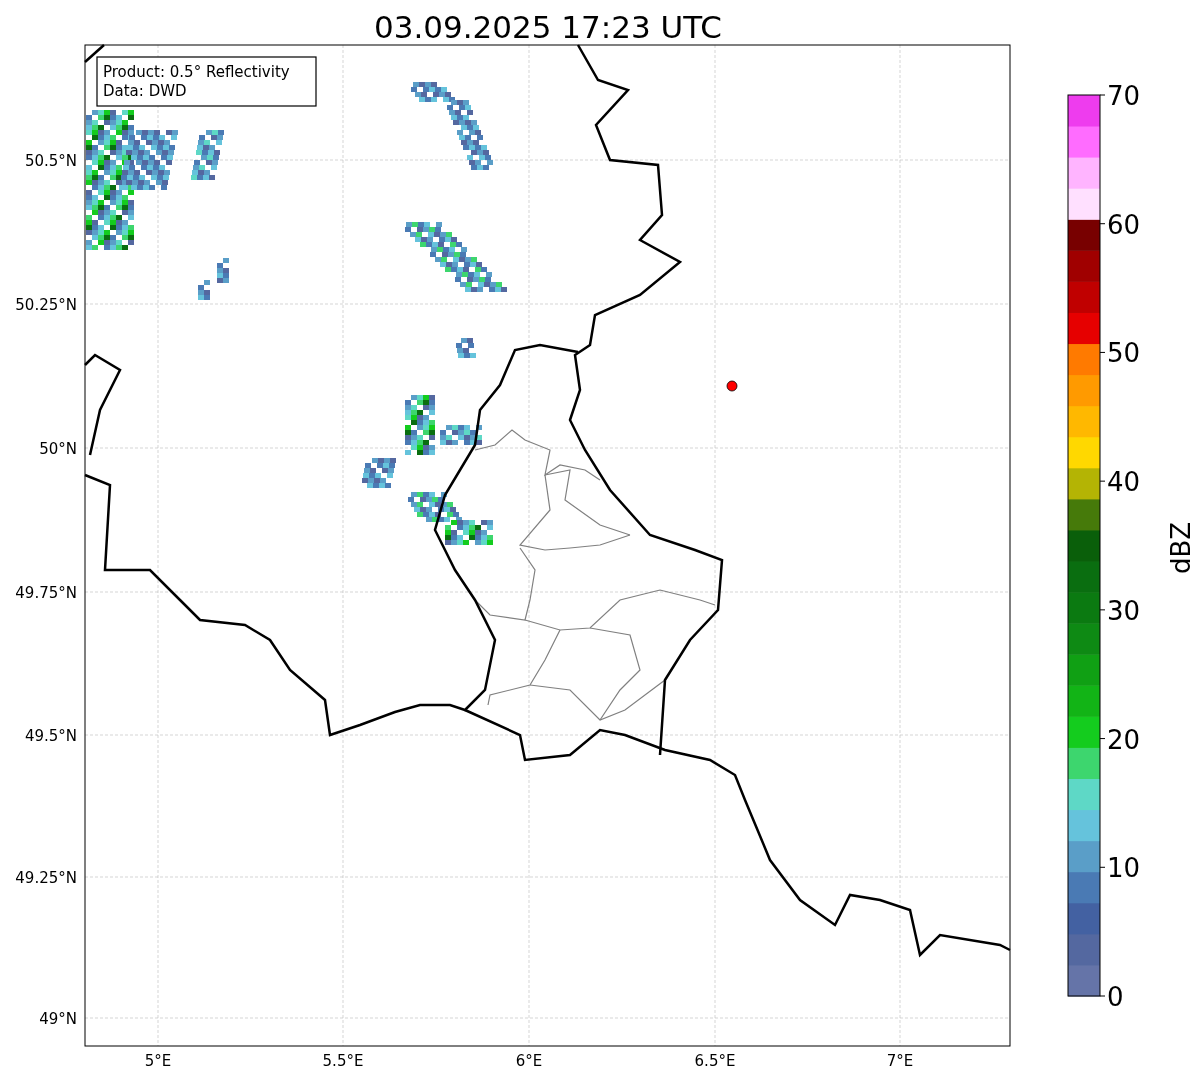  Describe the element at coordinates (145, 91) in the screenshot. I see `legend-text: Data: DWD` at that location.